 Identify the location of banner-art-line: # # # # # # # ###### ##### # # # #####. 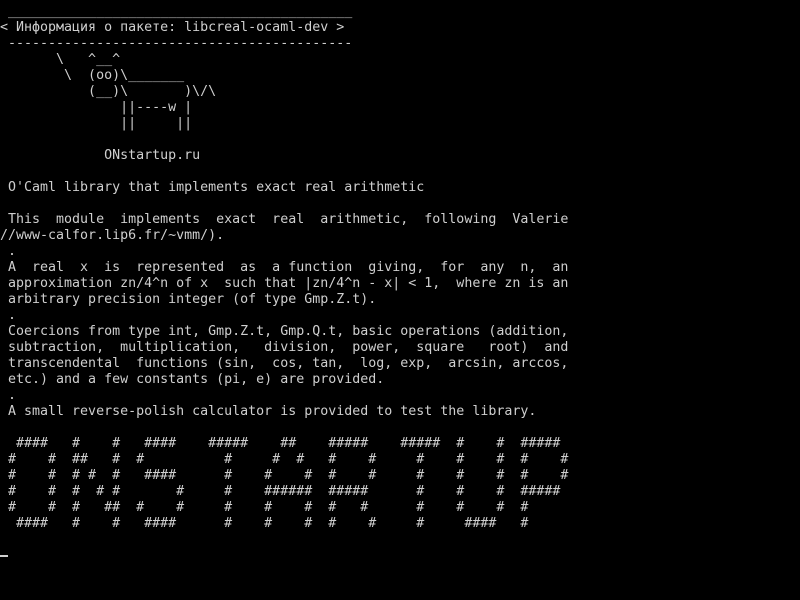
(280, 491).